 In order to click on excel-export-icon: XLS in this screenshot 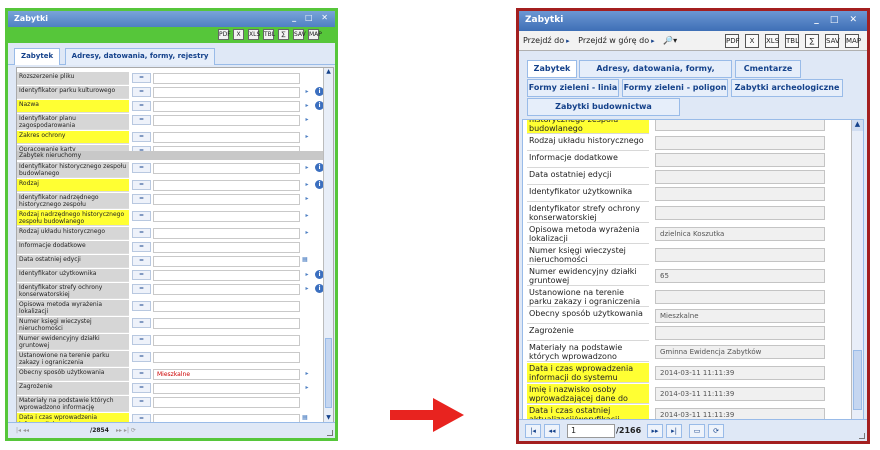, I will do `click(254, 34)`.